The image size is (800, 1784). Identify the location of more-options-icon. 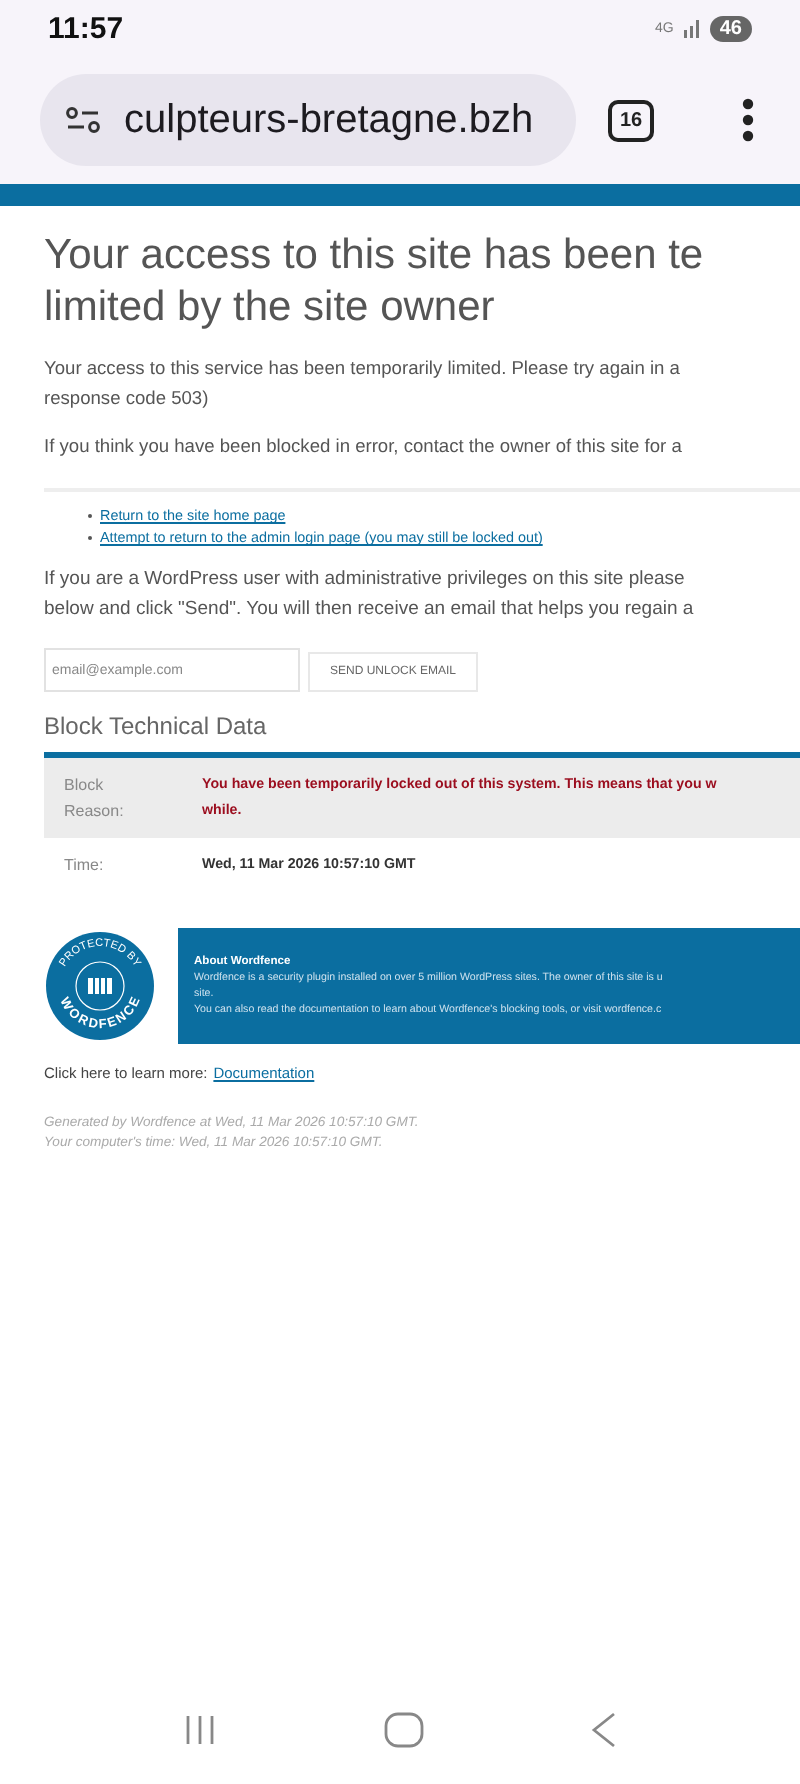
(748, 120).